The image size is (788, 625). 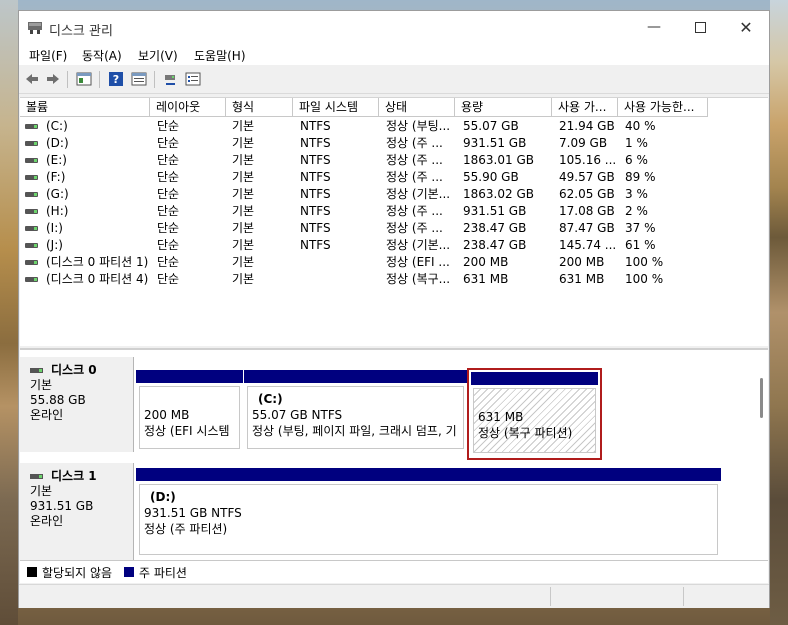 I want to click on column-header-capacity: 용량, so click(x=503, y=107).